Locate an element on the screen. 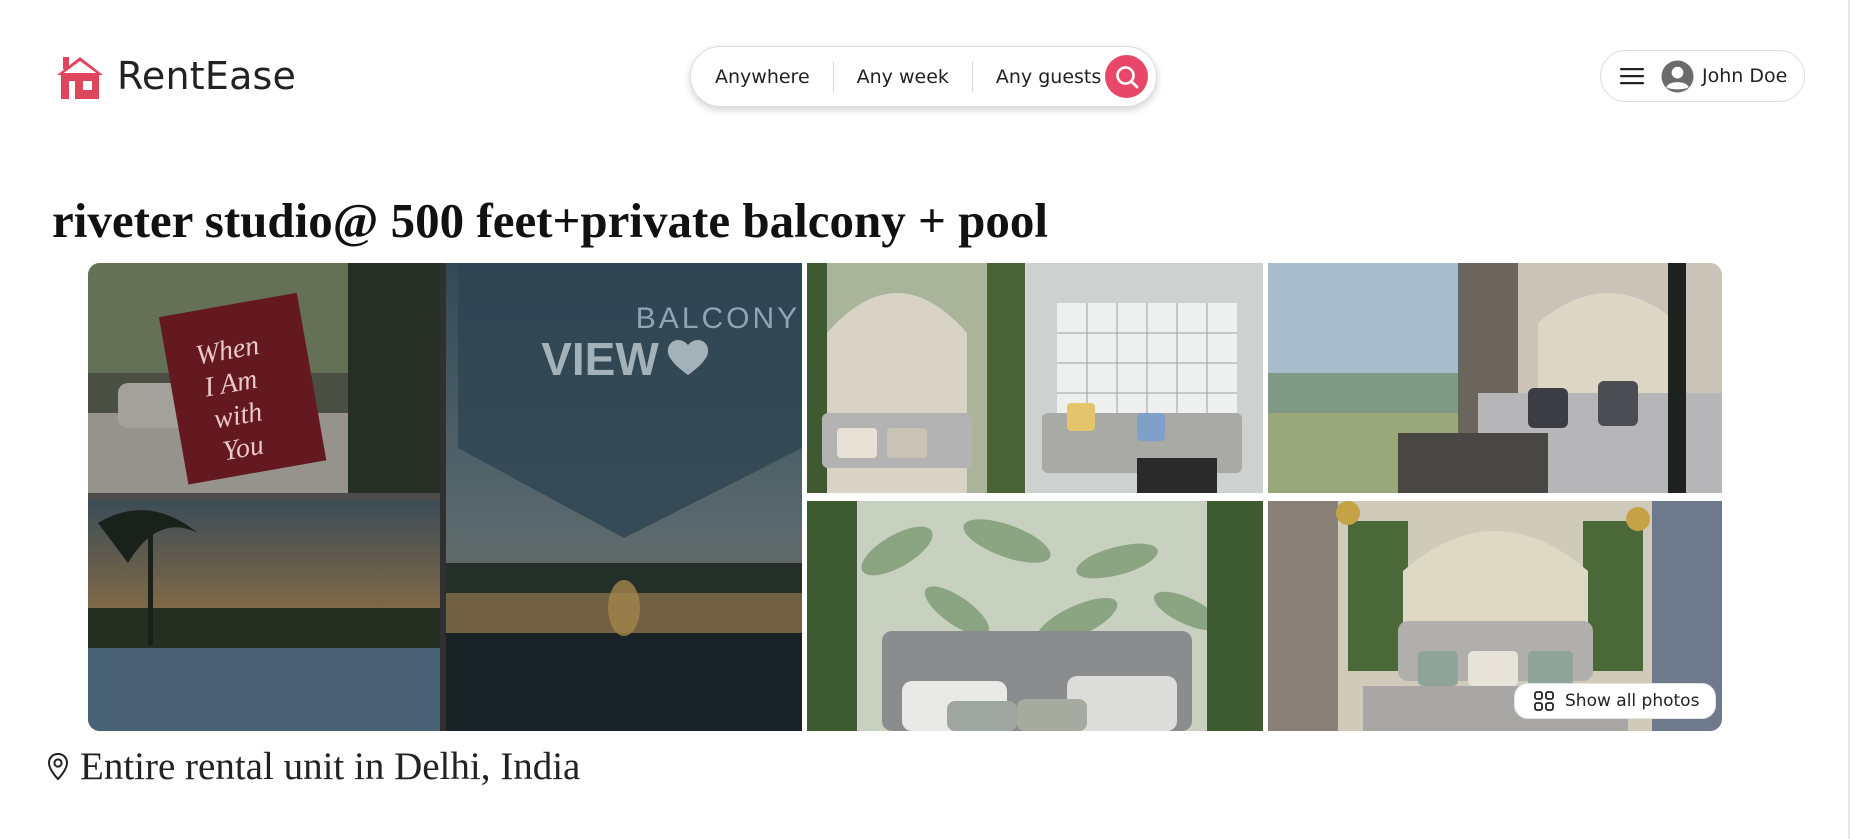 The width and height of the screenshot is (1850, 839). map-pin-icon is located at coordinates (58, 766).